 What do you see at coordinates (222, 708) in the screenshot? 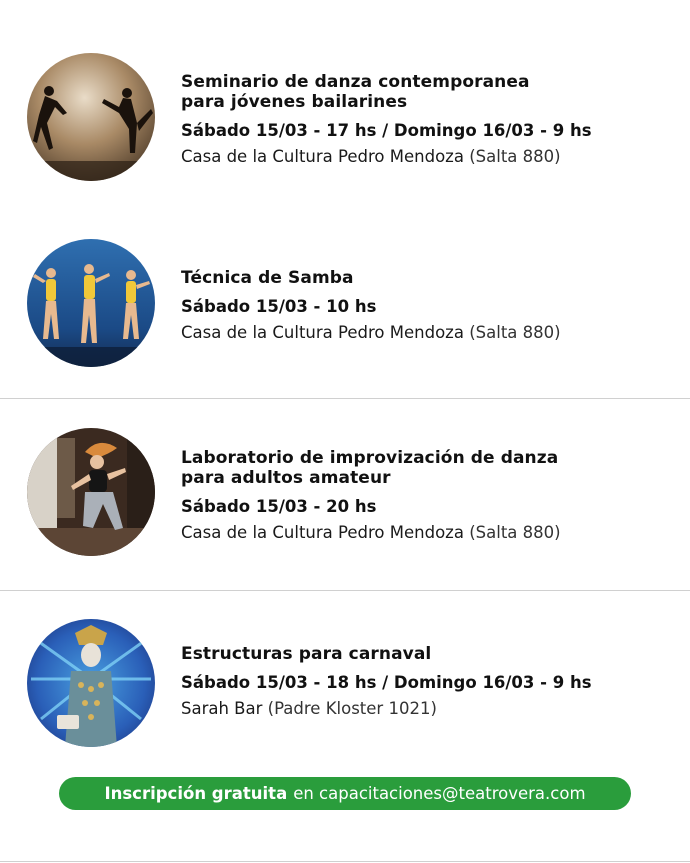
I see `event-venue: Sarah Bar` at bounding box center [222, 708].